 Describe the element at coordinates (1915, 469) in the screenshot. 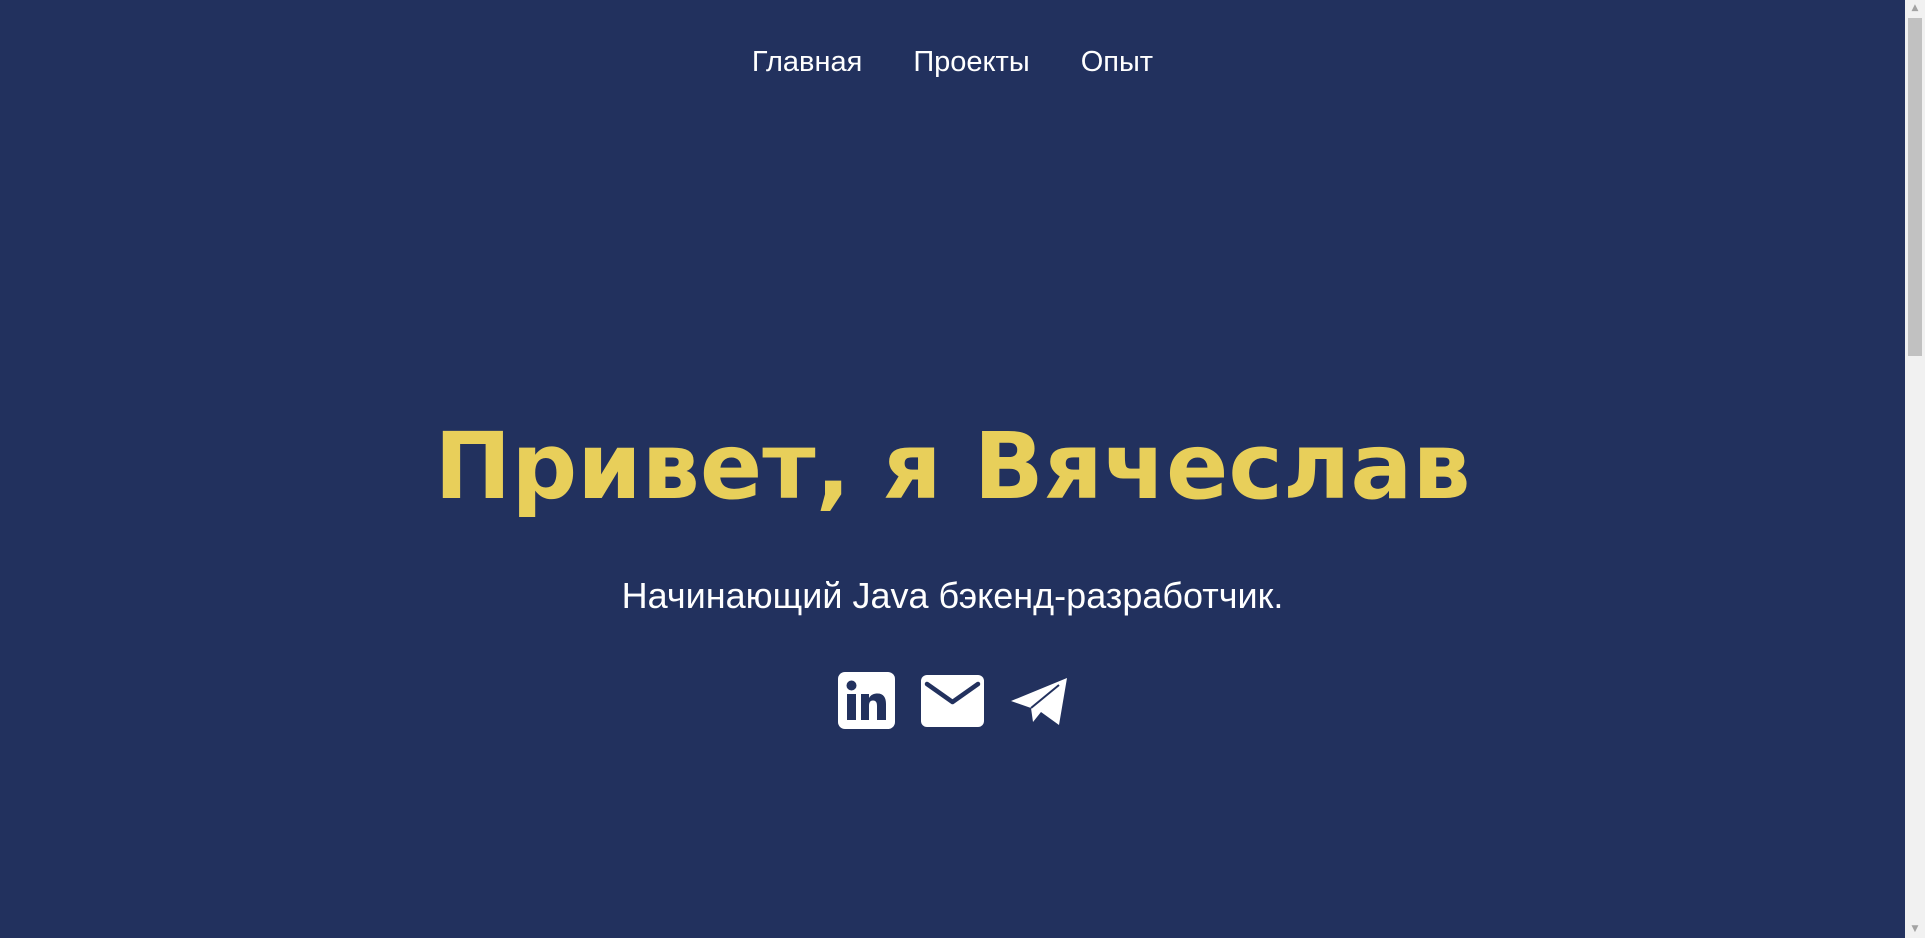

I see `vertical-scrollbar: ▲ ▼` at that location.